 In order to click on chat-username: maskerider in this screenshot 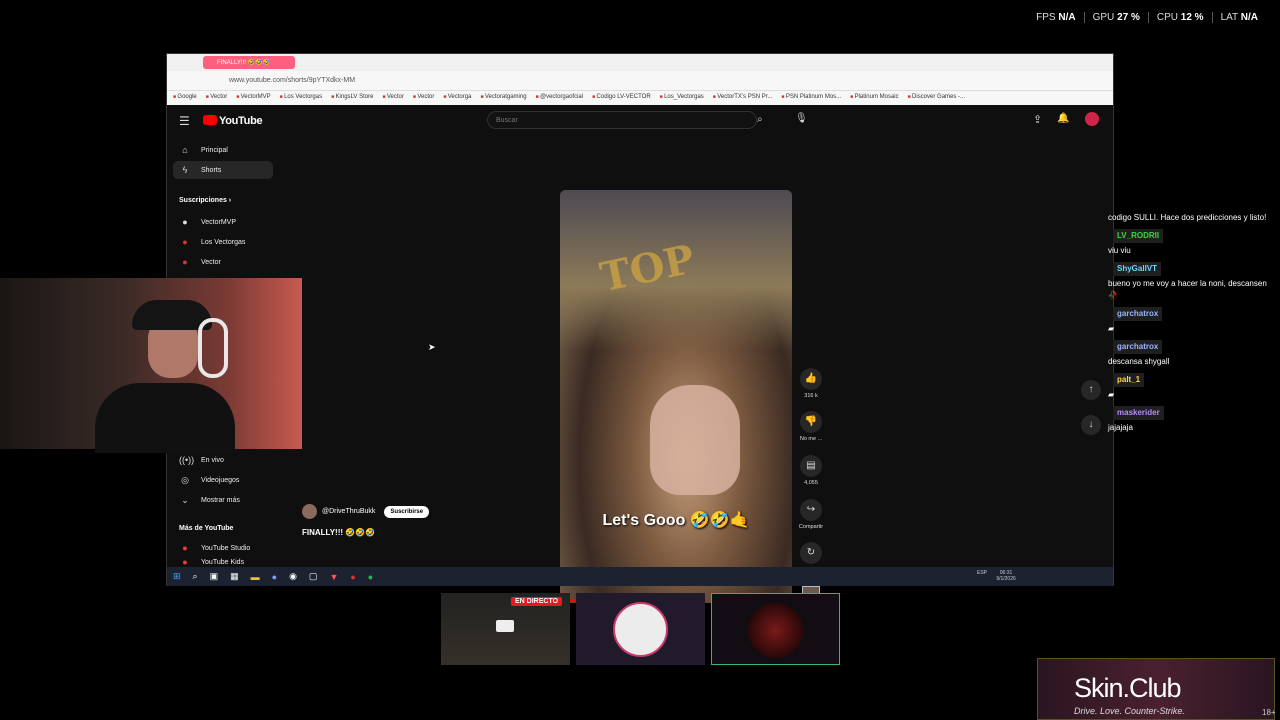, I will do `click(1138, 413)`.